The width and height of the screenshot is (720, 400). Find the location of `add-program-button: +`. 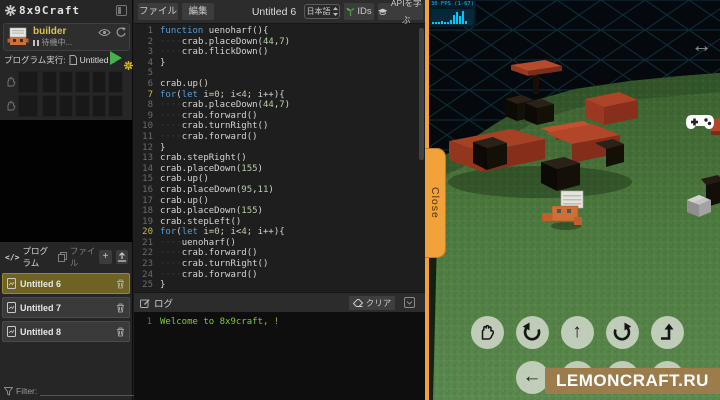

add-program-button: + is located at coordinates (105, 257).